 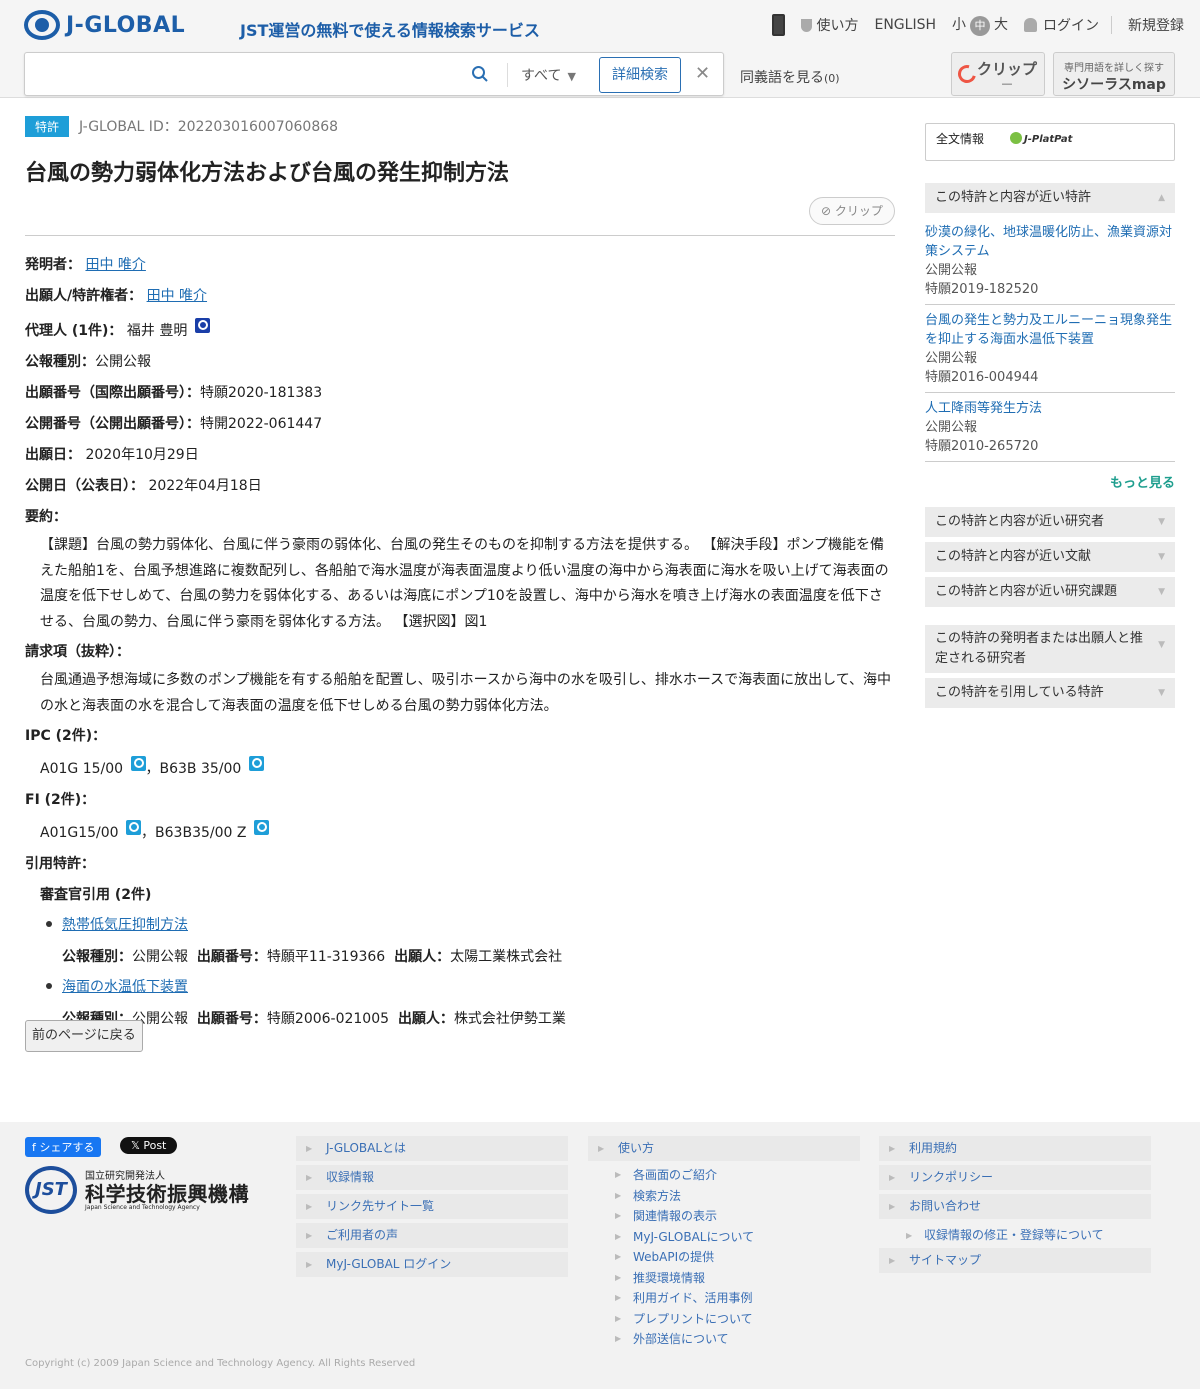 I want to click on ipc-values: A01G 15/00 ，B63B 35/00, so click(x=460, y=767).